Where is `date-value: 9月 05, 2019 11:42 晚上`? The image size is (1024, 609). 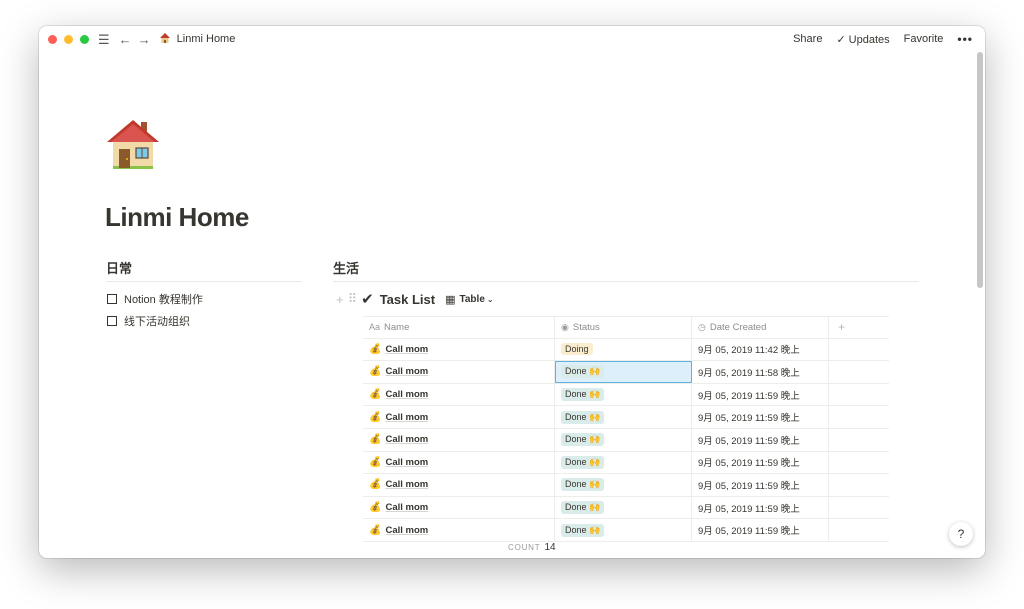 date-value: 9月 05, 2019 11:42 晚上 is located at coordinates (749, 351).